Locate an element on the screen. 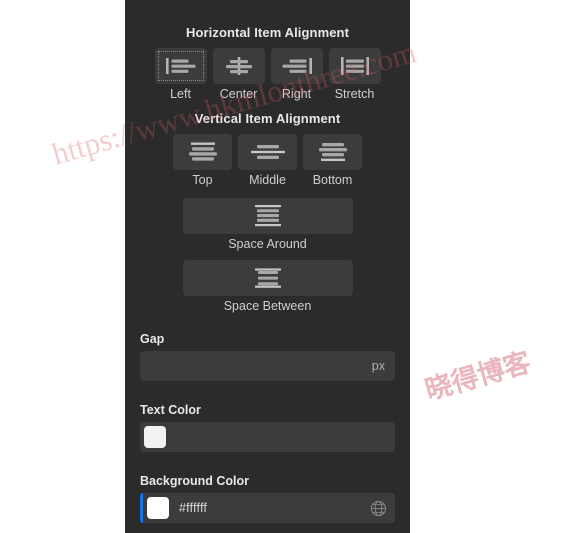 This screenshot has height=533, width=564. space-around-cell: Space Around is located at coordinates (267, 224).